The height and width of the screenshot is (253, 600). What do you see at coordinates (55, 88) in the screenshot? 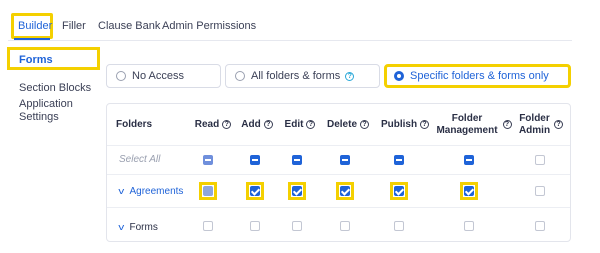
I see `sidebar-item-section-blocks: Section Blocks` at bounding box center [55, 88].